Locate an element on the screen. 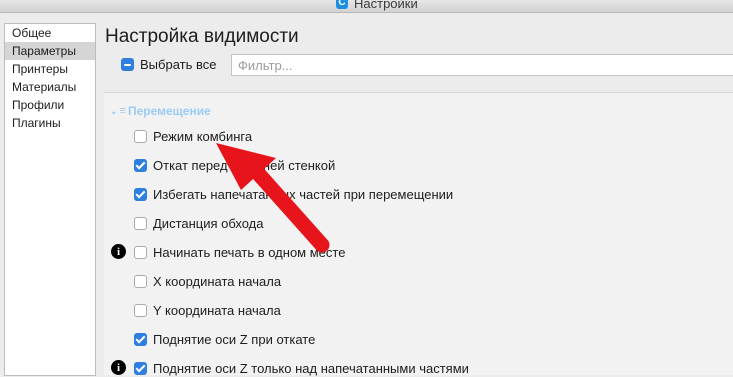 The image size is (733, 377). setting-row: Режим комбинга is located at coordinates (193, 136).